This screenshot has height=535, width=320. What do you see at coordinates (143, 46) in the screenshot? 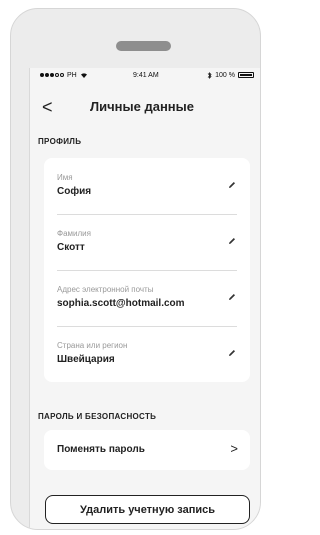
I see `phone-speaker` at bounding box center [143, 46].